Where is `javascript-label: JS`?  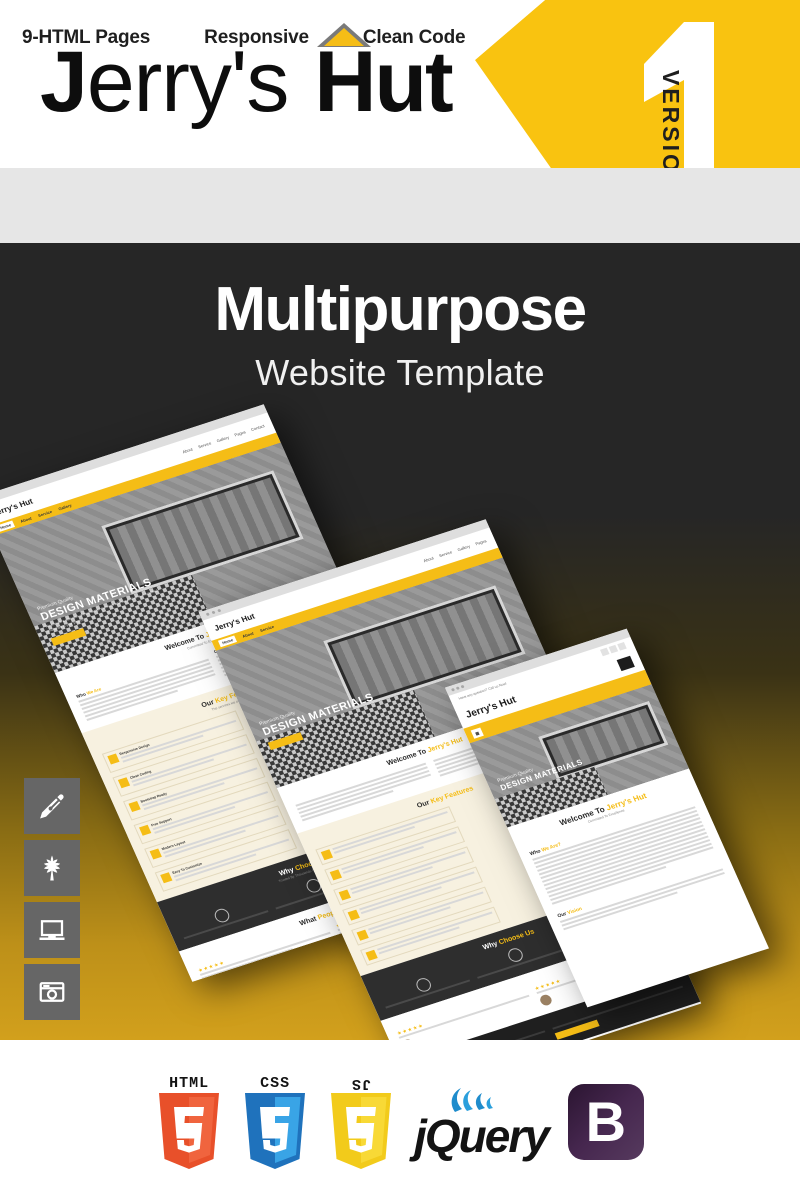
javascript-label: JS is located at coordinates (361, 1083).